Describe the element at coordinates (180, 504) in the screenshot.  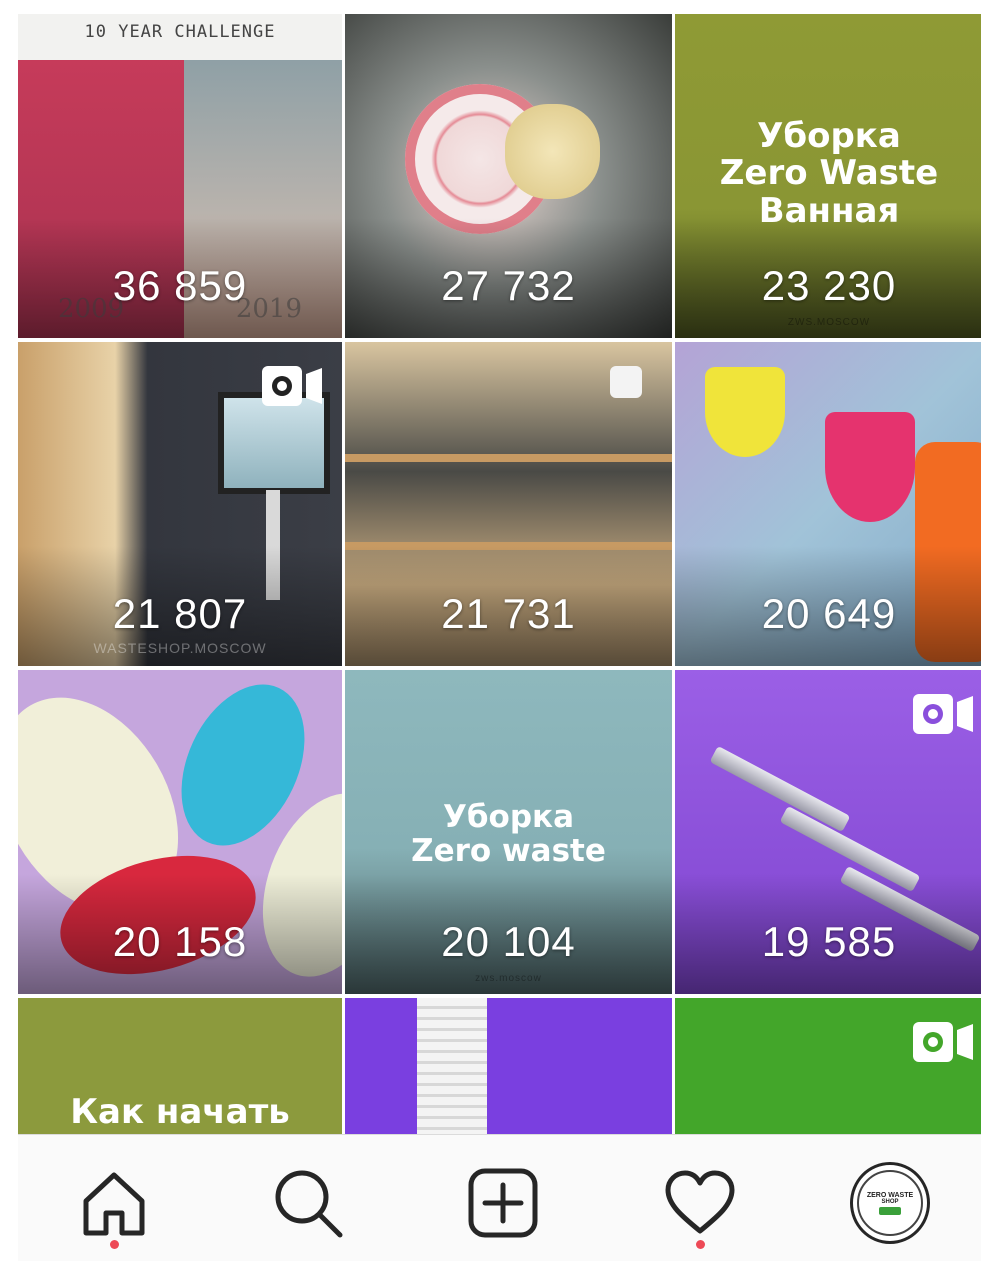
I see `grid-post-4: 21 807 WASTESHOP.MOSCOW` at that location.